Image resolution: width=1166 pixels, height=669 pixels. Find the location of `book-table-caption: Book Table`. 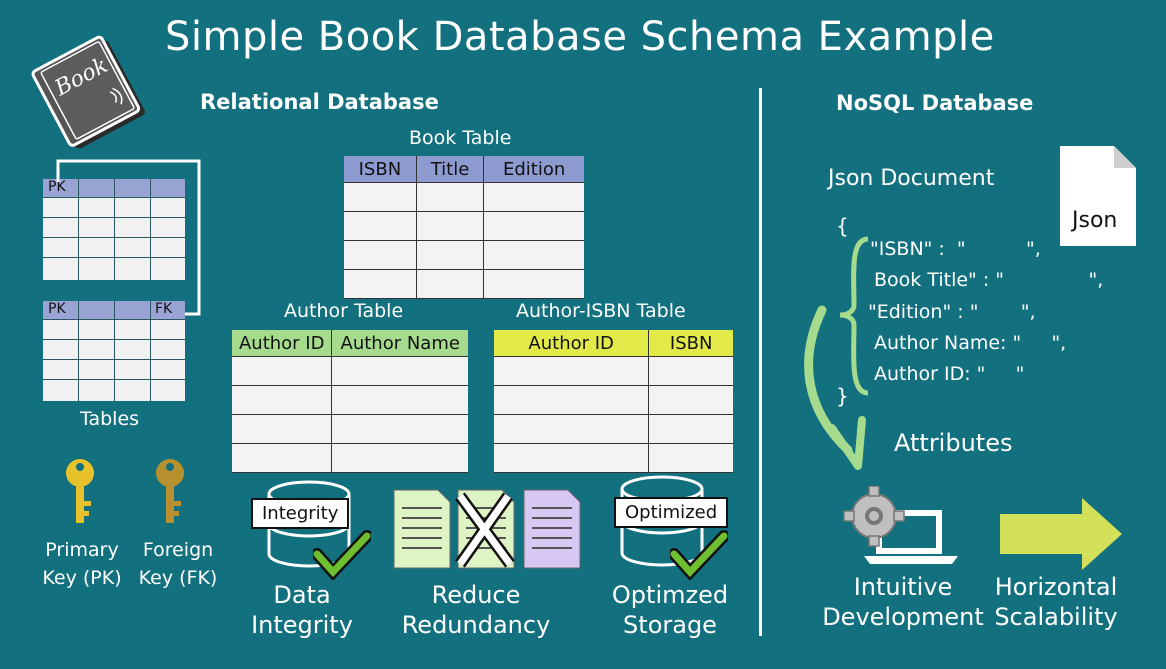

book-table-caption: Book Table is located at coordinates (460, 138).